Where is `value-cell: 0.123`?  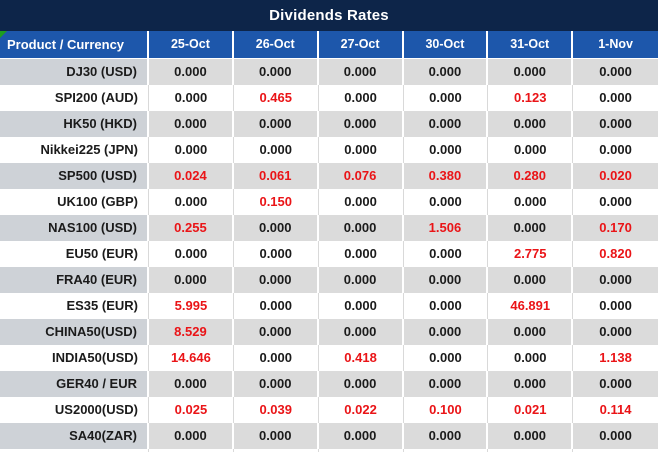 value-cell: 0.123 is located at coordinates (531, 98).